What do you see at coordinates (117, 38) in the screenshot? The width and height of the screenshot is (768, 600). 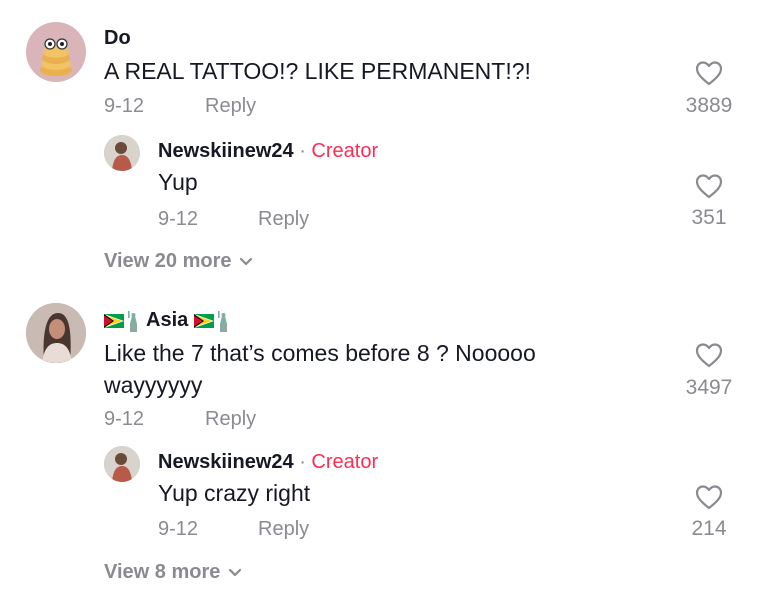 I see `comment-username: Do` at bounding box center [117, 38].